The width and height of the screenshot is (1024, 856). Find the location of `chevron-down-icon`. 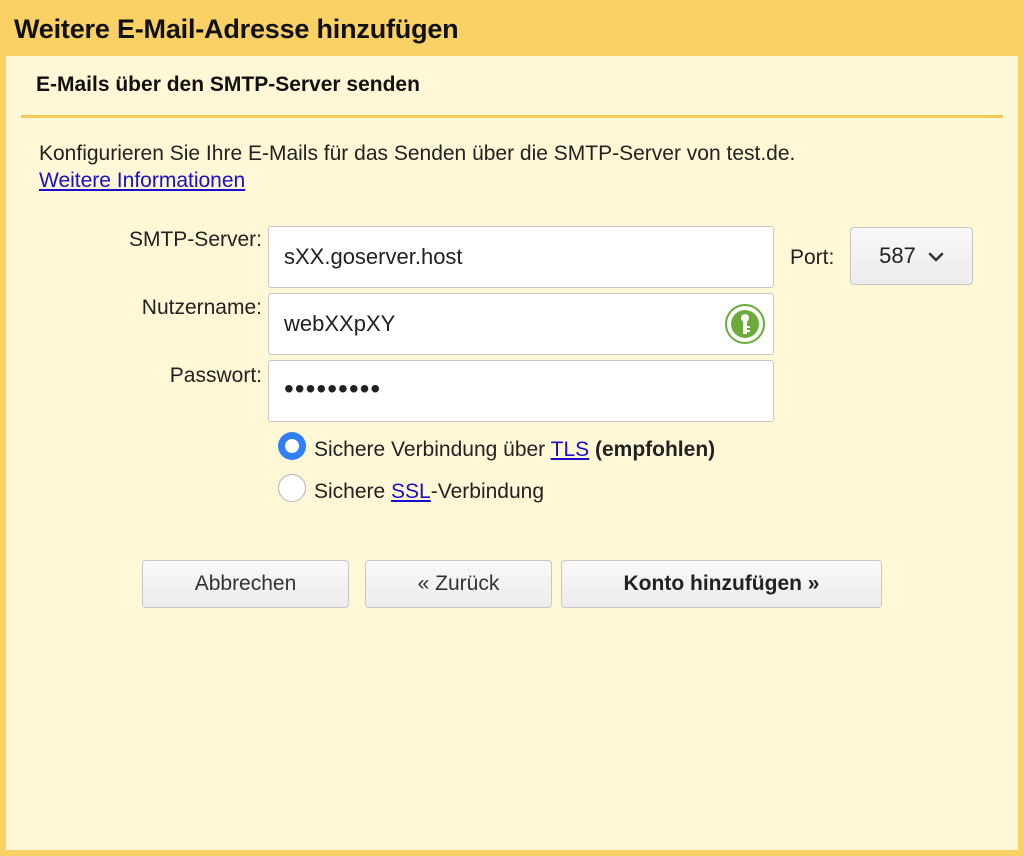

chevron-down-icon is located at coordinates (936, 256).